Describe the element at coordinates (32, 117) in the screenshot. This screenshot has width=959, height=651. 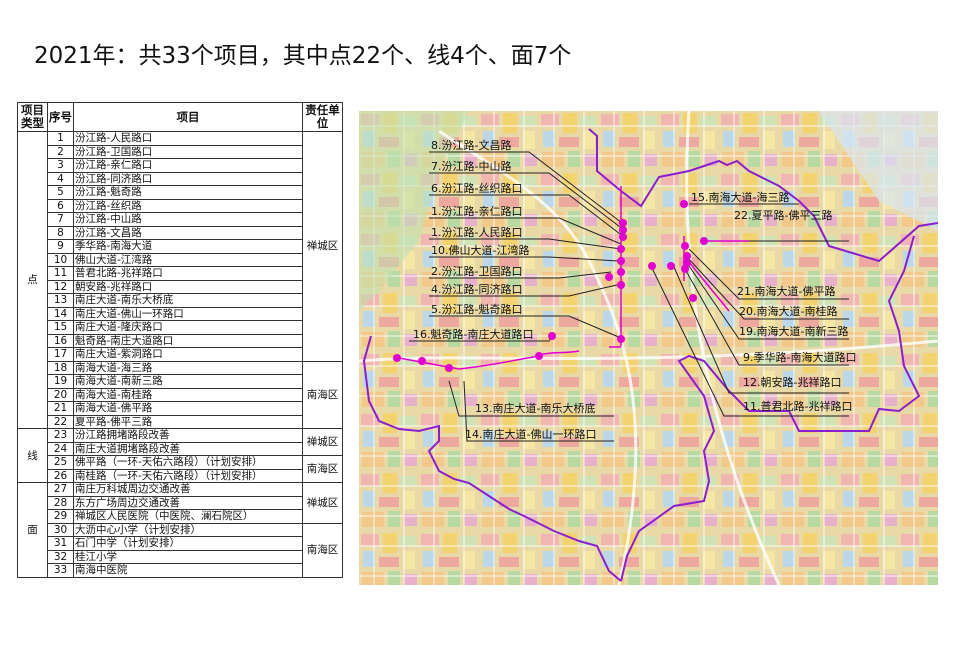
I see `header-type: 项目类型` at that location.